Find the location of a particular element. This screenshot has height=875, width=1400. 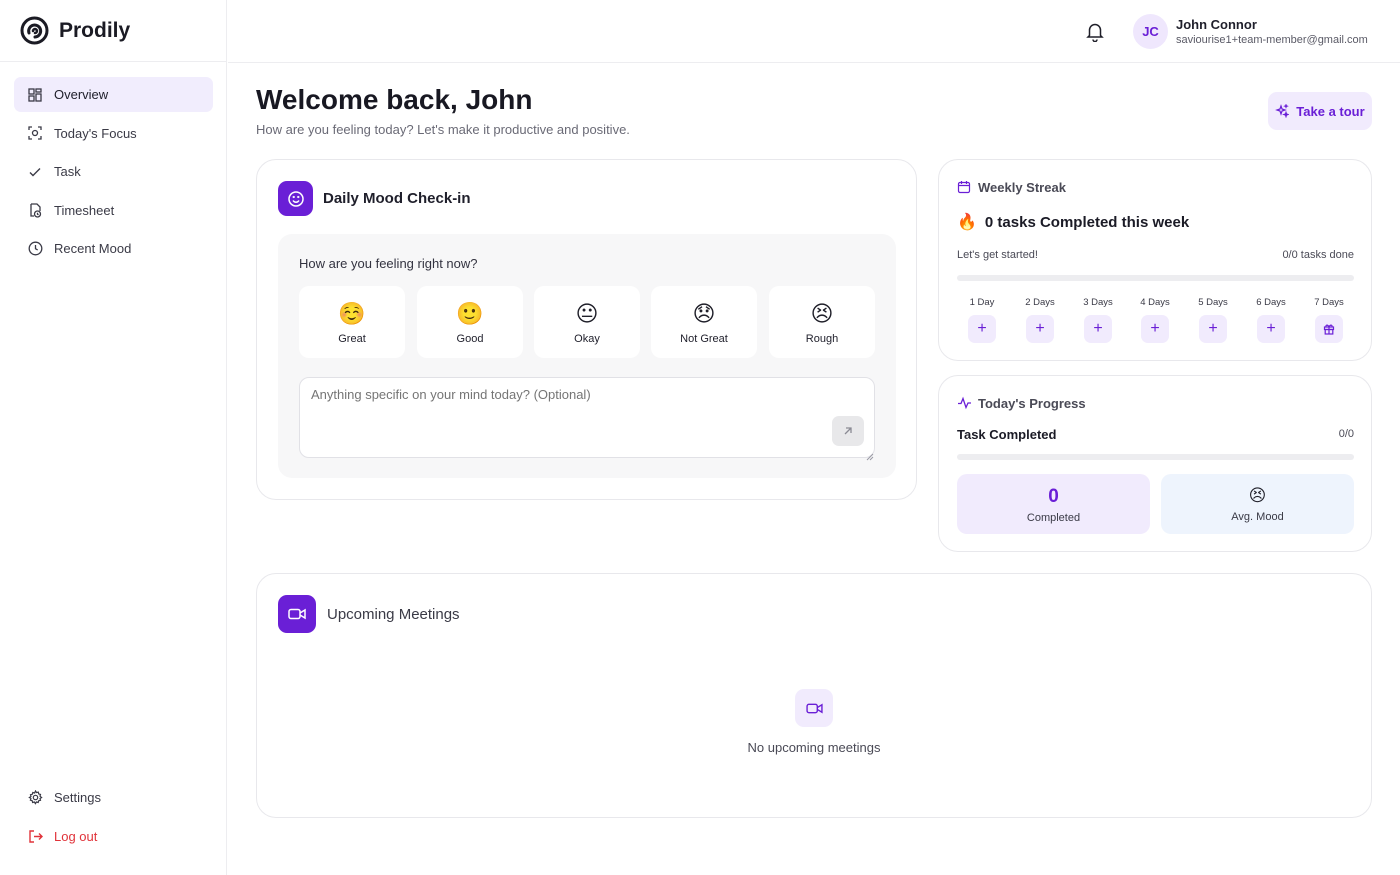

great-emoji-icon: ☺️ is located at coordinates (352, 313).